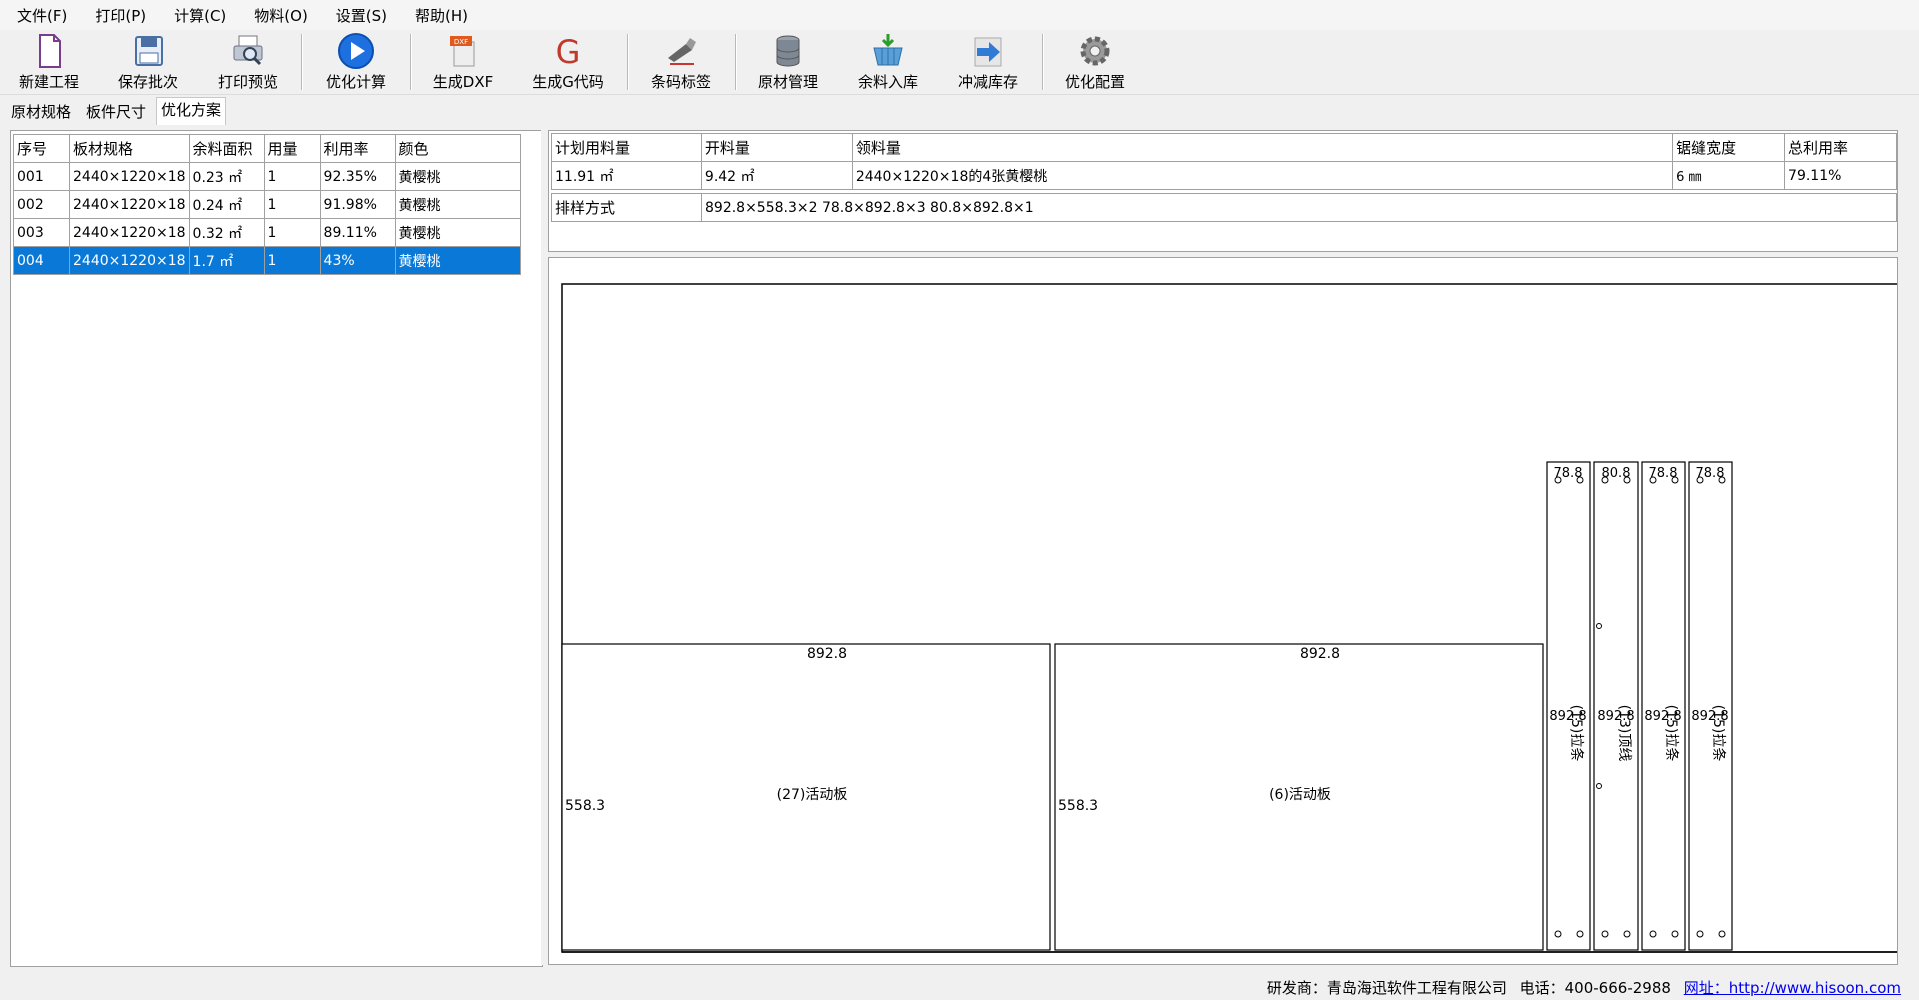 This screenshot has height=1000, width=1919. I want to click on menu-help: 帮助(H), so click(438, 15).